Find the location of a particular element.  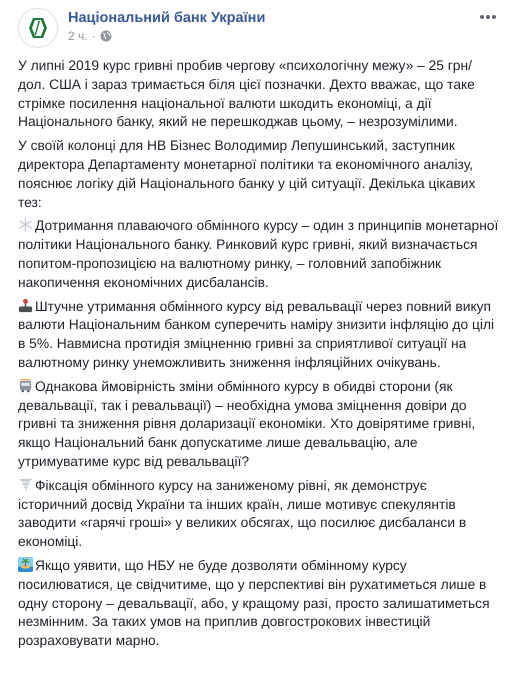

tram-icon is located at coordinates (25, 385).